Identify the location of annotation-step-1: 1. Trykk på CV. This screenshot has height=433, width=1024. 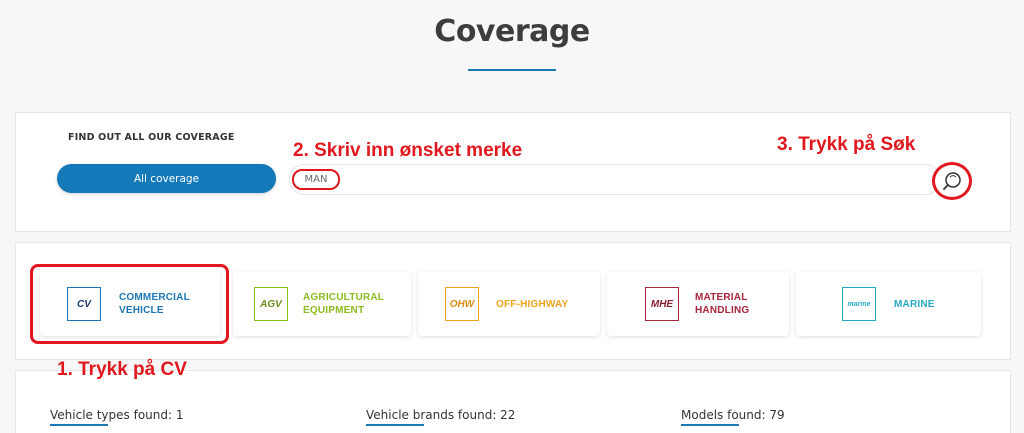
(122, 369).